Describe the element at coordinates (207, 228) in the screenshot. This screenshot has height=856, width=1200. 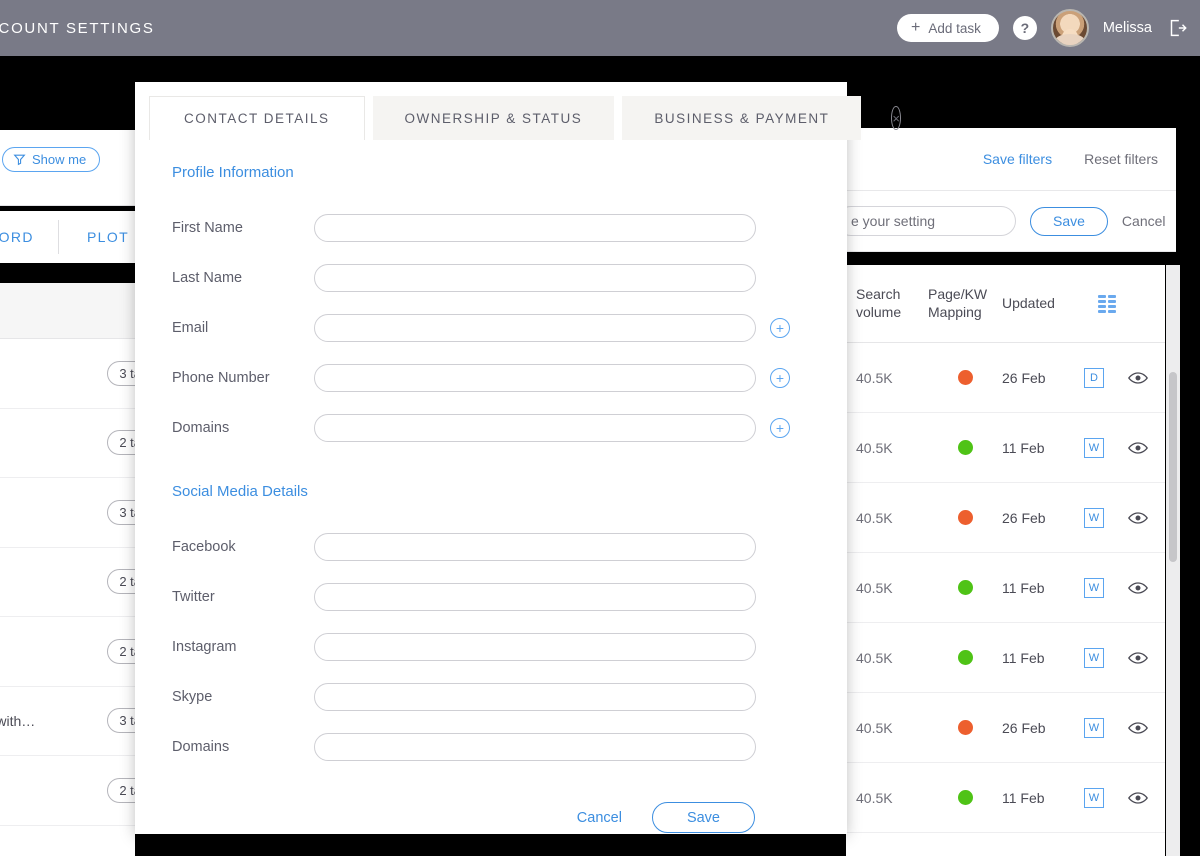
I see `field-label: First Name` at that location.